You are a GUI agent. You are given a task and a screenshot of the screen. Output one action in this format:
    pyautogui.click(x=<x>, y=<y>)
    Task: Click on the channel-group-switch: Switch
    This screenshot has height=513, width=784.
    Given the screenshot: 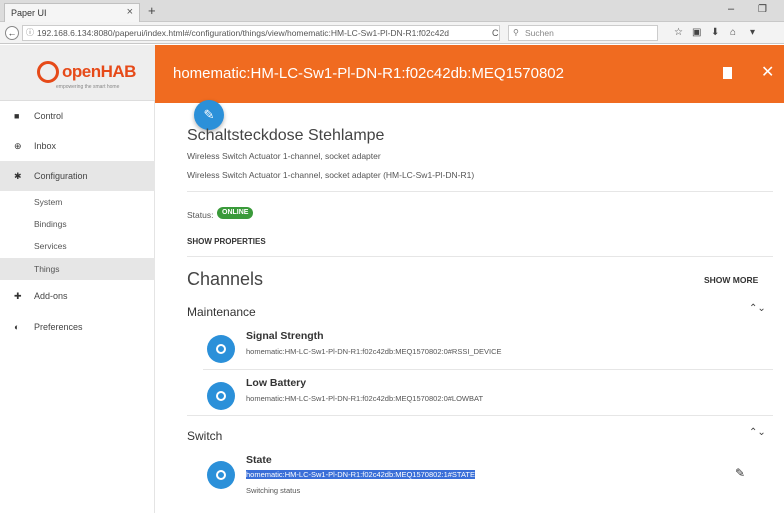 What is the action you would take?
    pyautogui.click(x=205, y=436)
    